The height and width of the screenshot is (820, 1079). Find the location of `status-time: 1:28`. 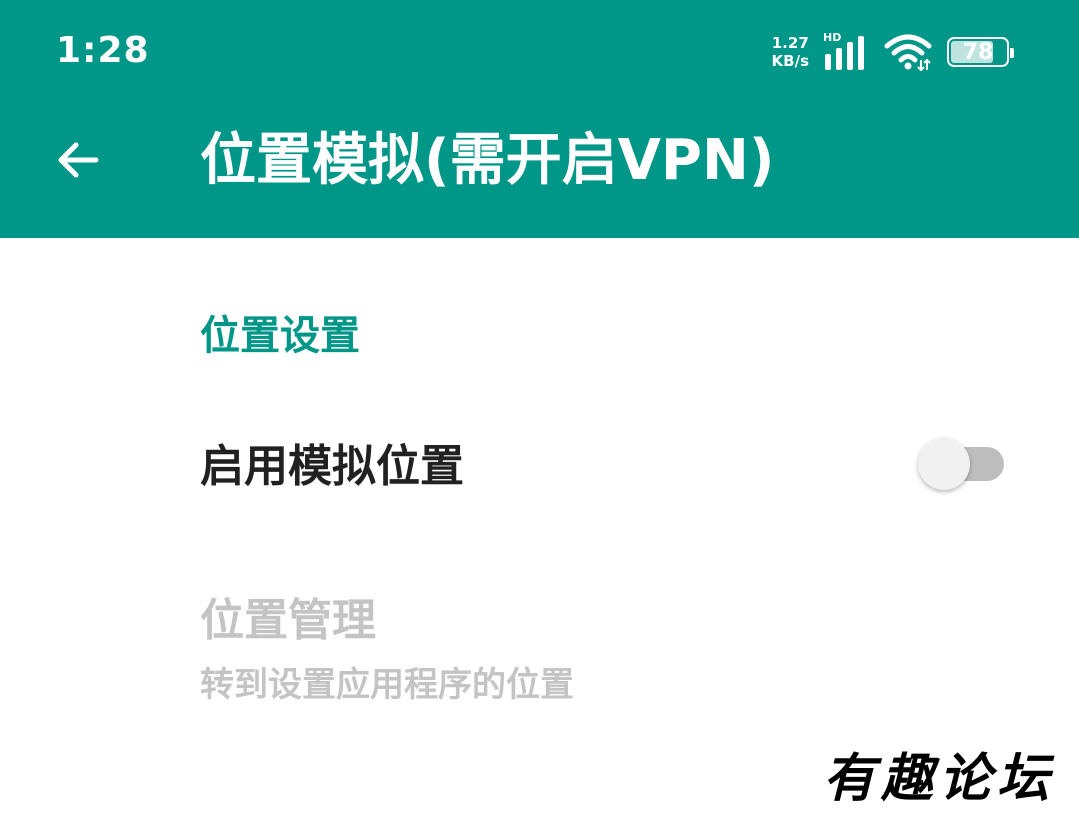

status-time: 1:28 is located at coordinates (103, 50).